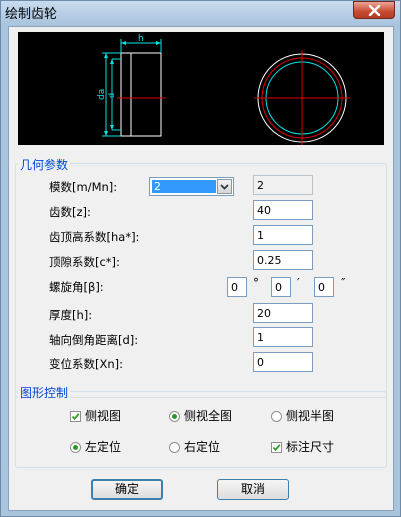 This screenshot has height=517, width=401. Describe the element at coordinates (44, 392) in the screenshot. I see `graphic-group-label: 图形控制` at that location.